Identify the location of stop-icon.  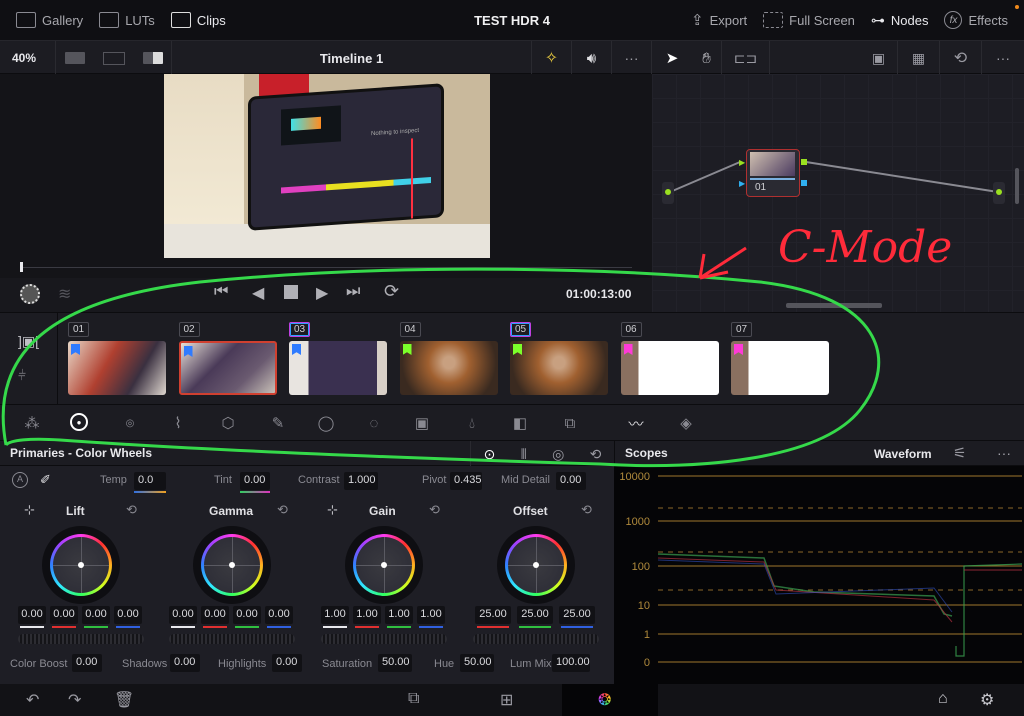
(291, 292).